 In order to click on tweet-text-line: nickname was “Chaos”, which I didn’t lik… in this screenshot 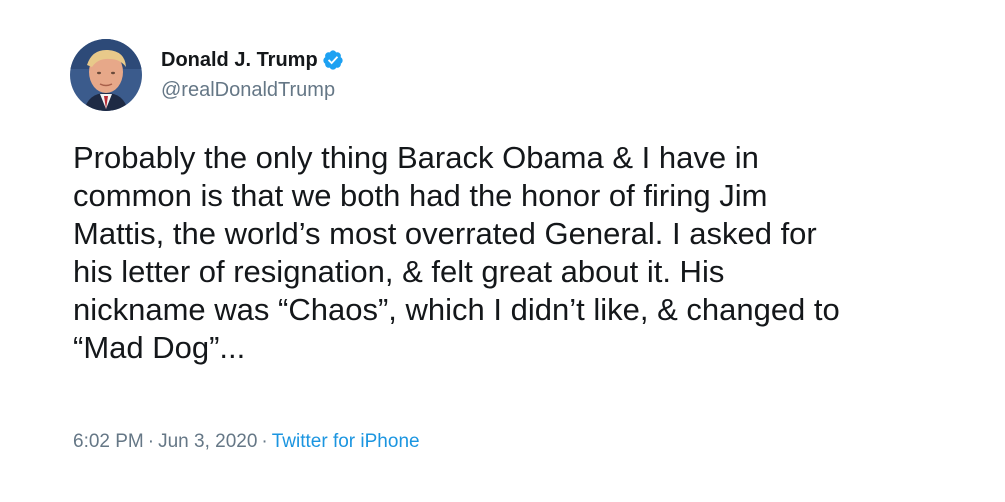, I will do `click(456, 309)`.